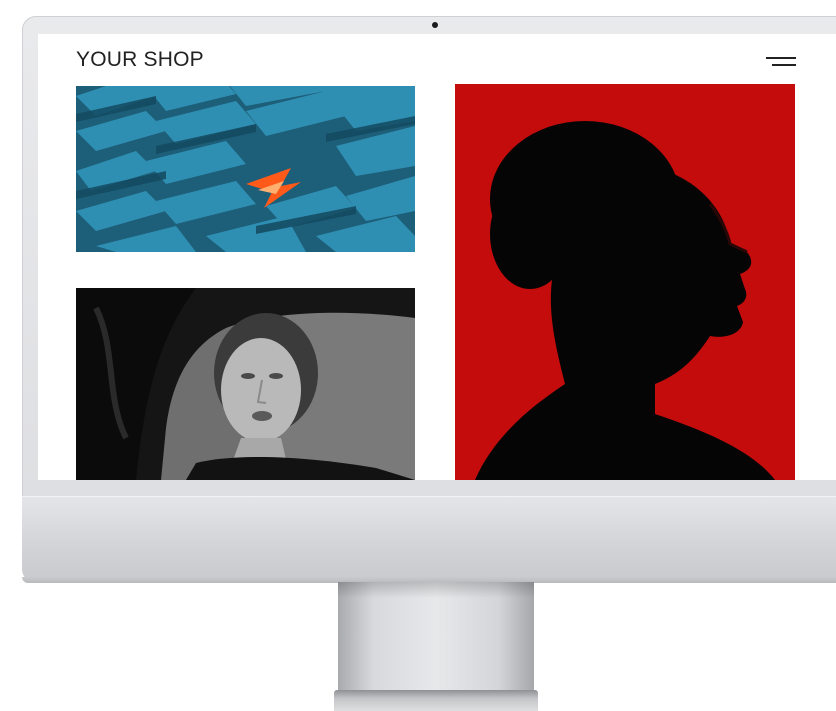  Describe the element at coordinates (436, 638) in the screenshot. I see `monitor-stand` at that location.